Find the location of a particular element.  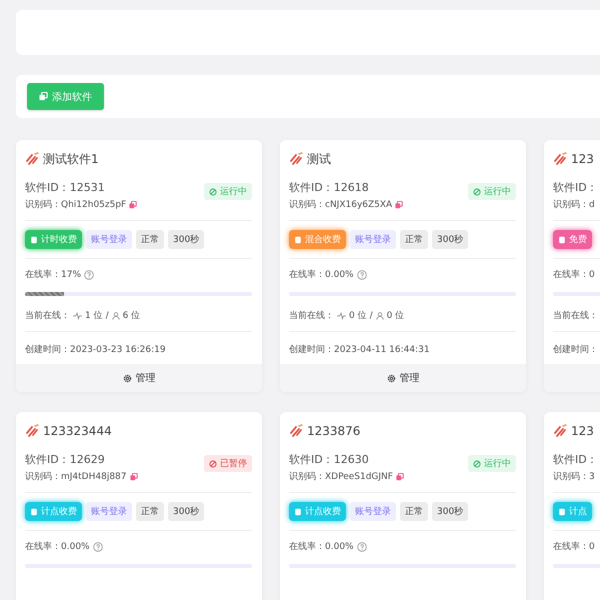

status-badge: 已暂停 is located at coordinates (228, 463).